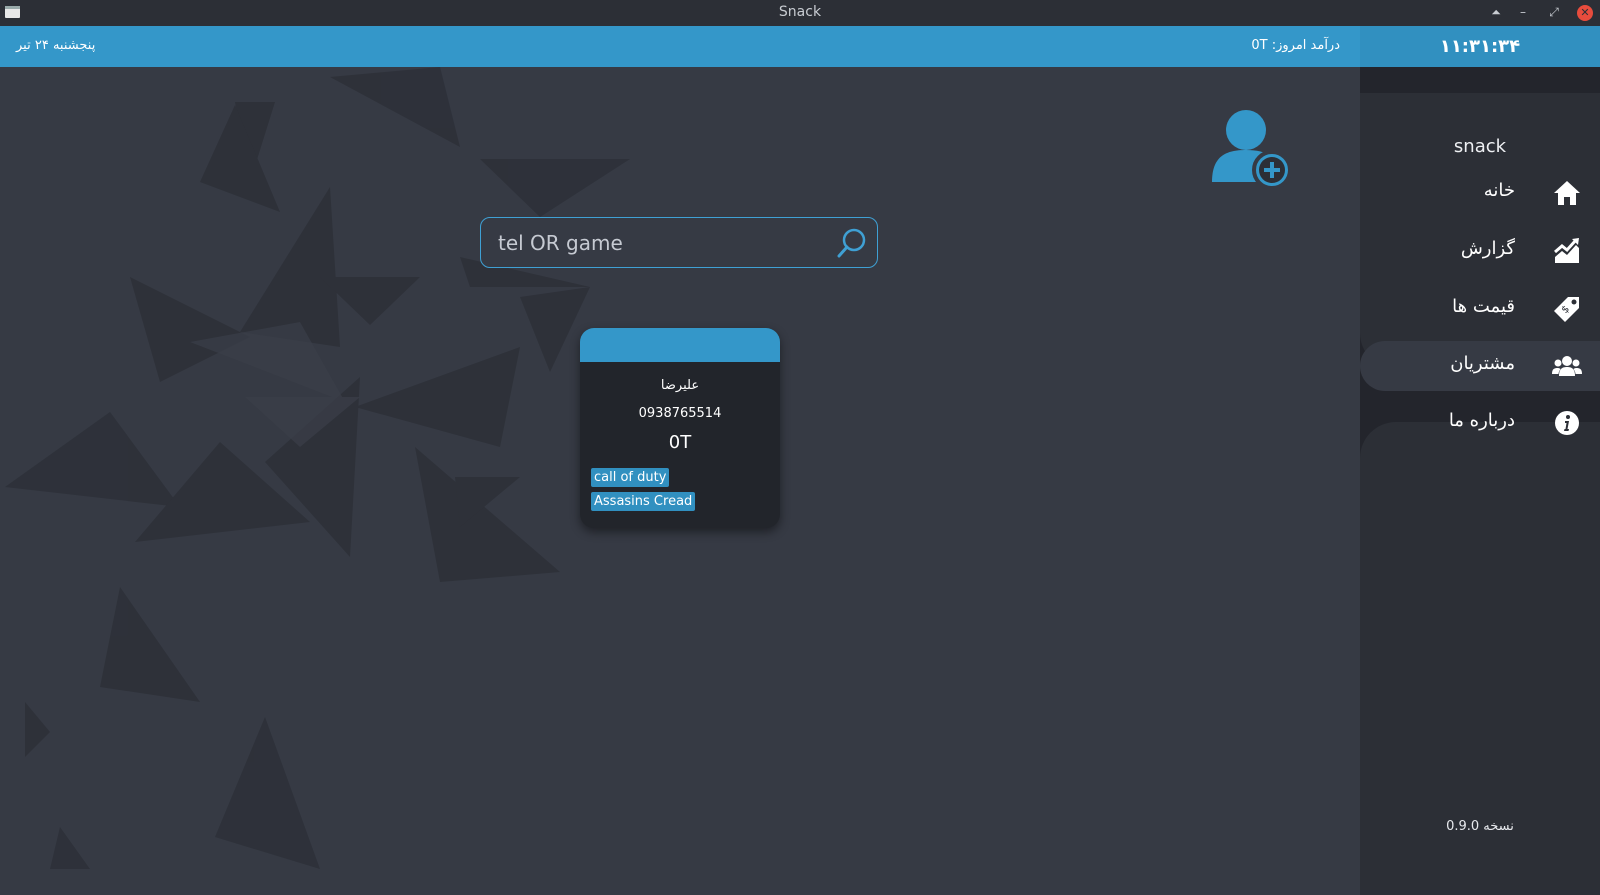 The image size is (1600, 895). Describe the element at coordinates (852, 243) in the screenshot. I see `search-icon` at that location.